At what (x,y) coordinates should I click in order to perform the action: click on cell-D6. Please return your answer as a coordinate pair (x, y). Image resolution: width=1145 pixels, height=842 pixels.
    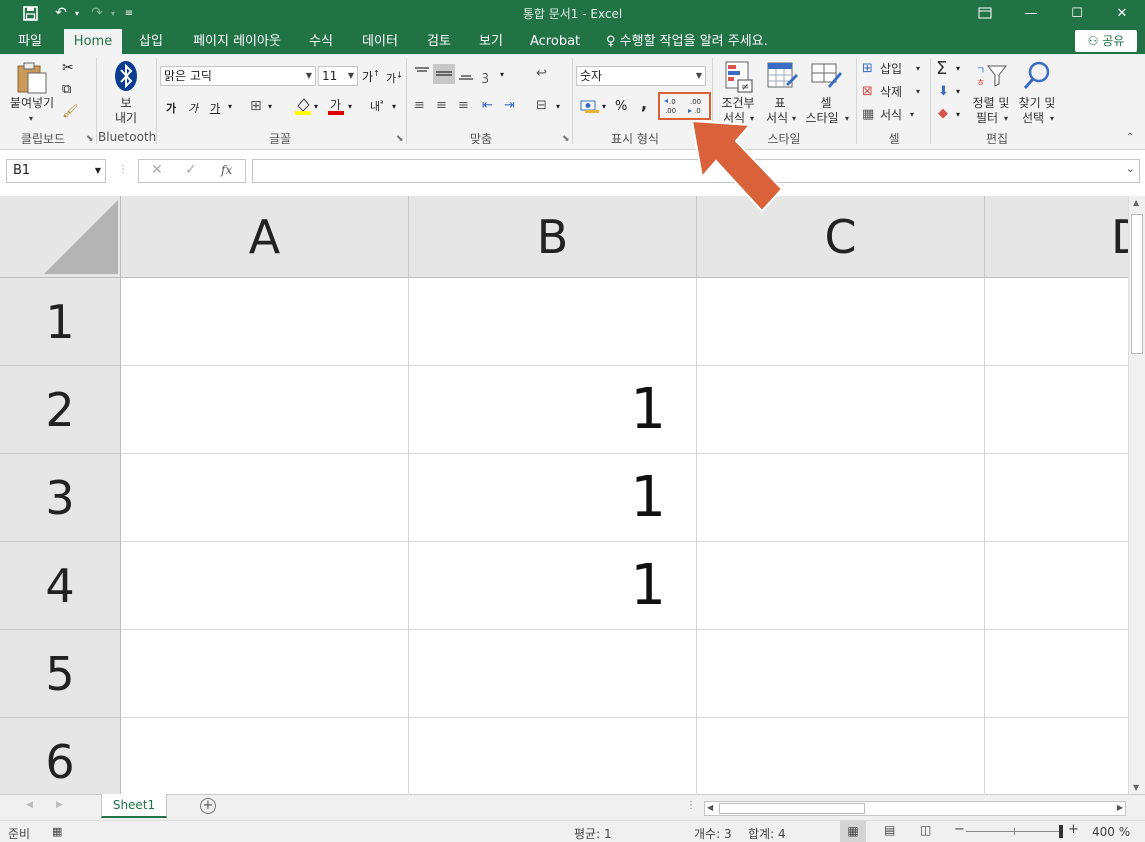
    Looking at the image, I should click on (1056, 756).